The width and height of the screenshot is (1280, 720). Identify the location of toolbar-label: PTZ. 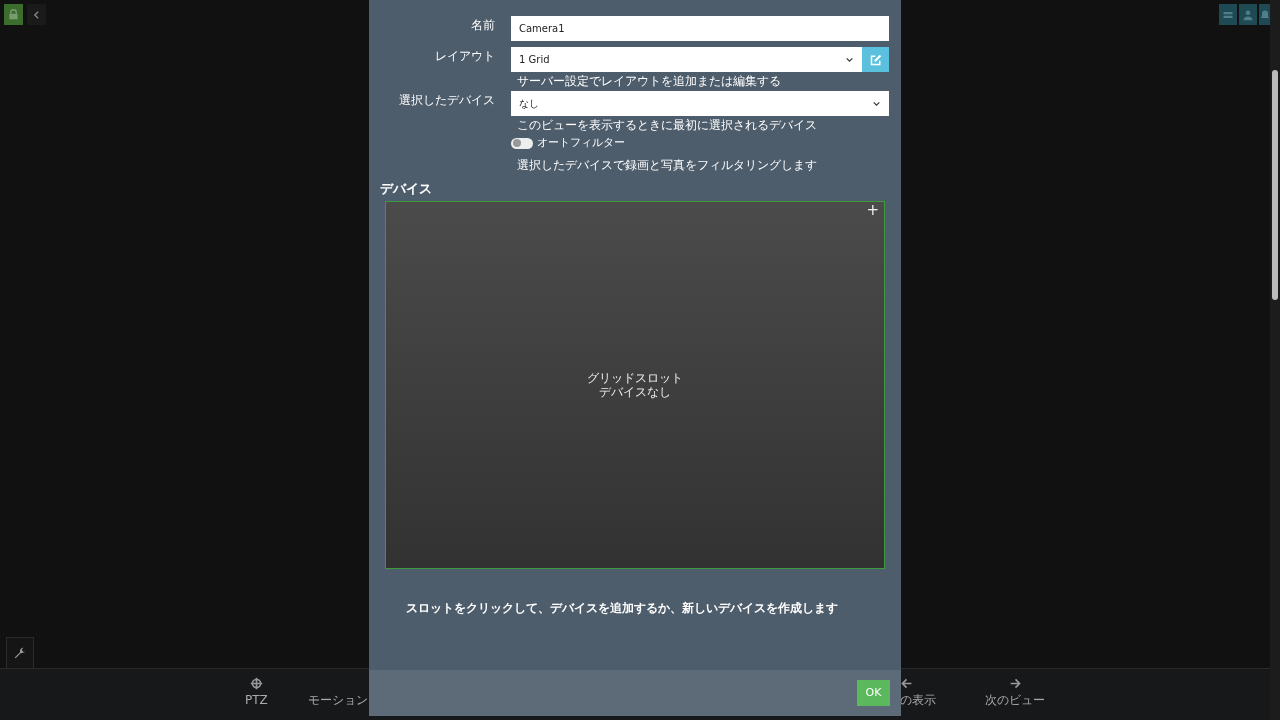
(256, 700).